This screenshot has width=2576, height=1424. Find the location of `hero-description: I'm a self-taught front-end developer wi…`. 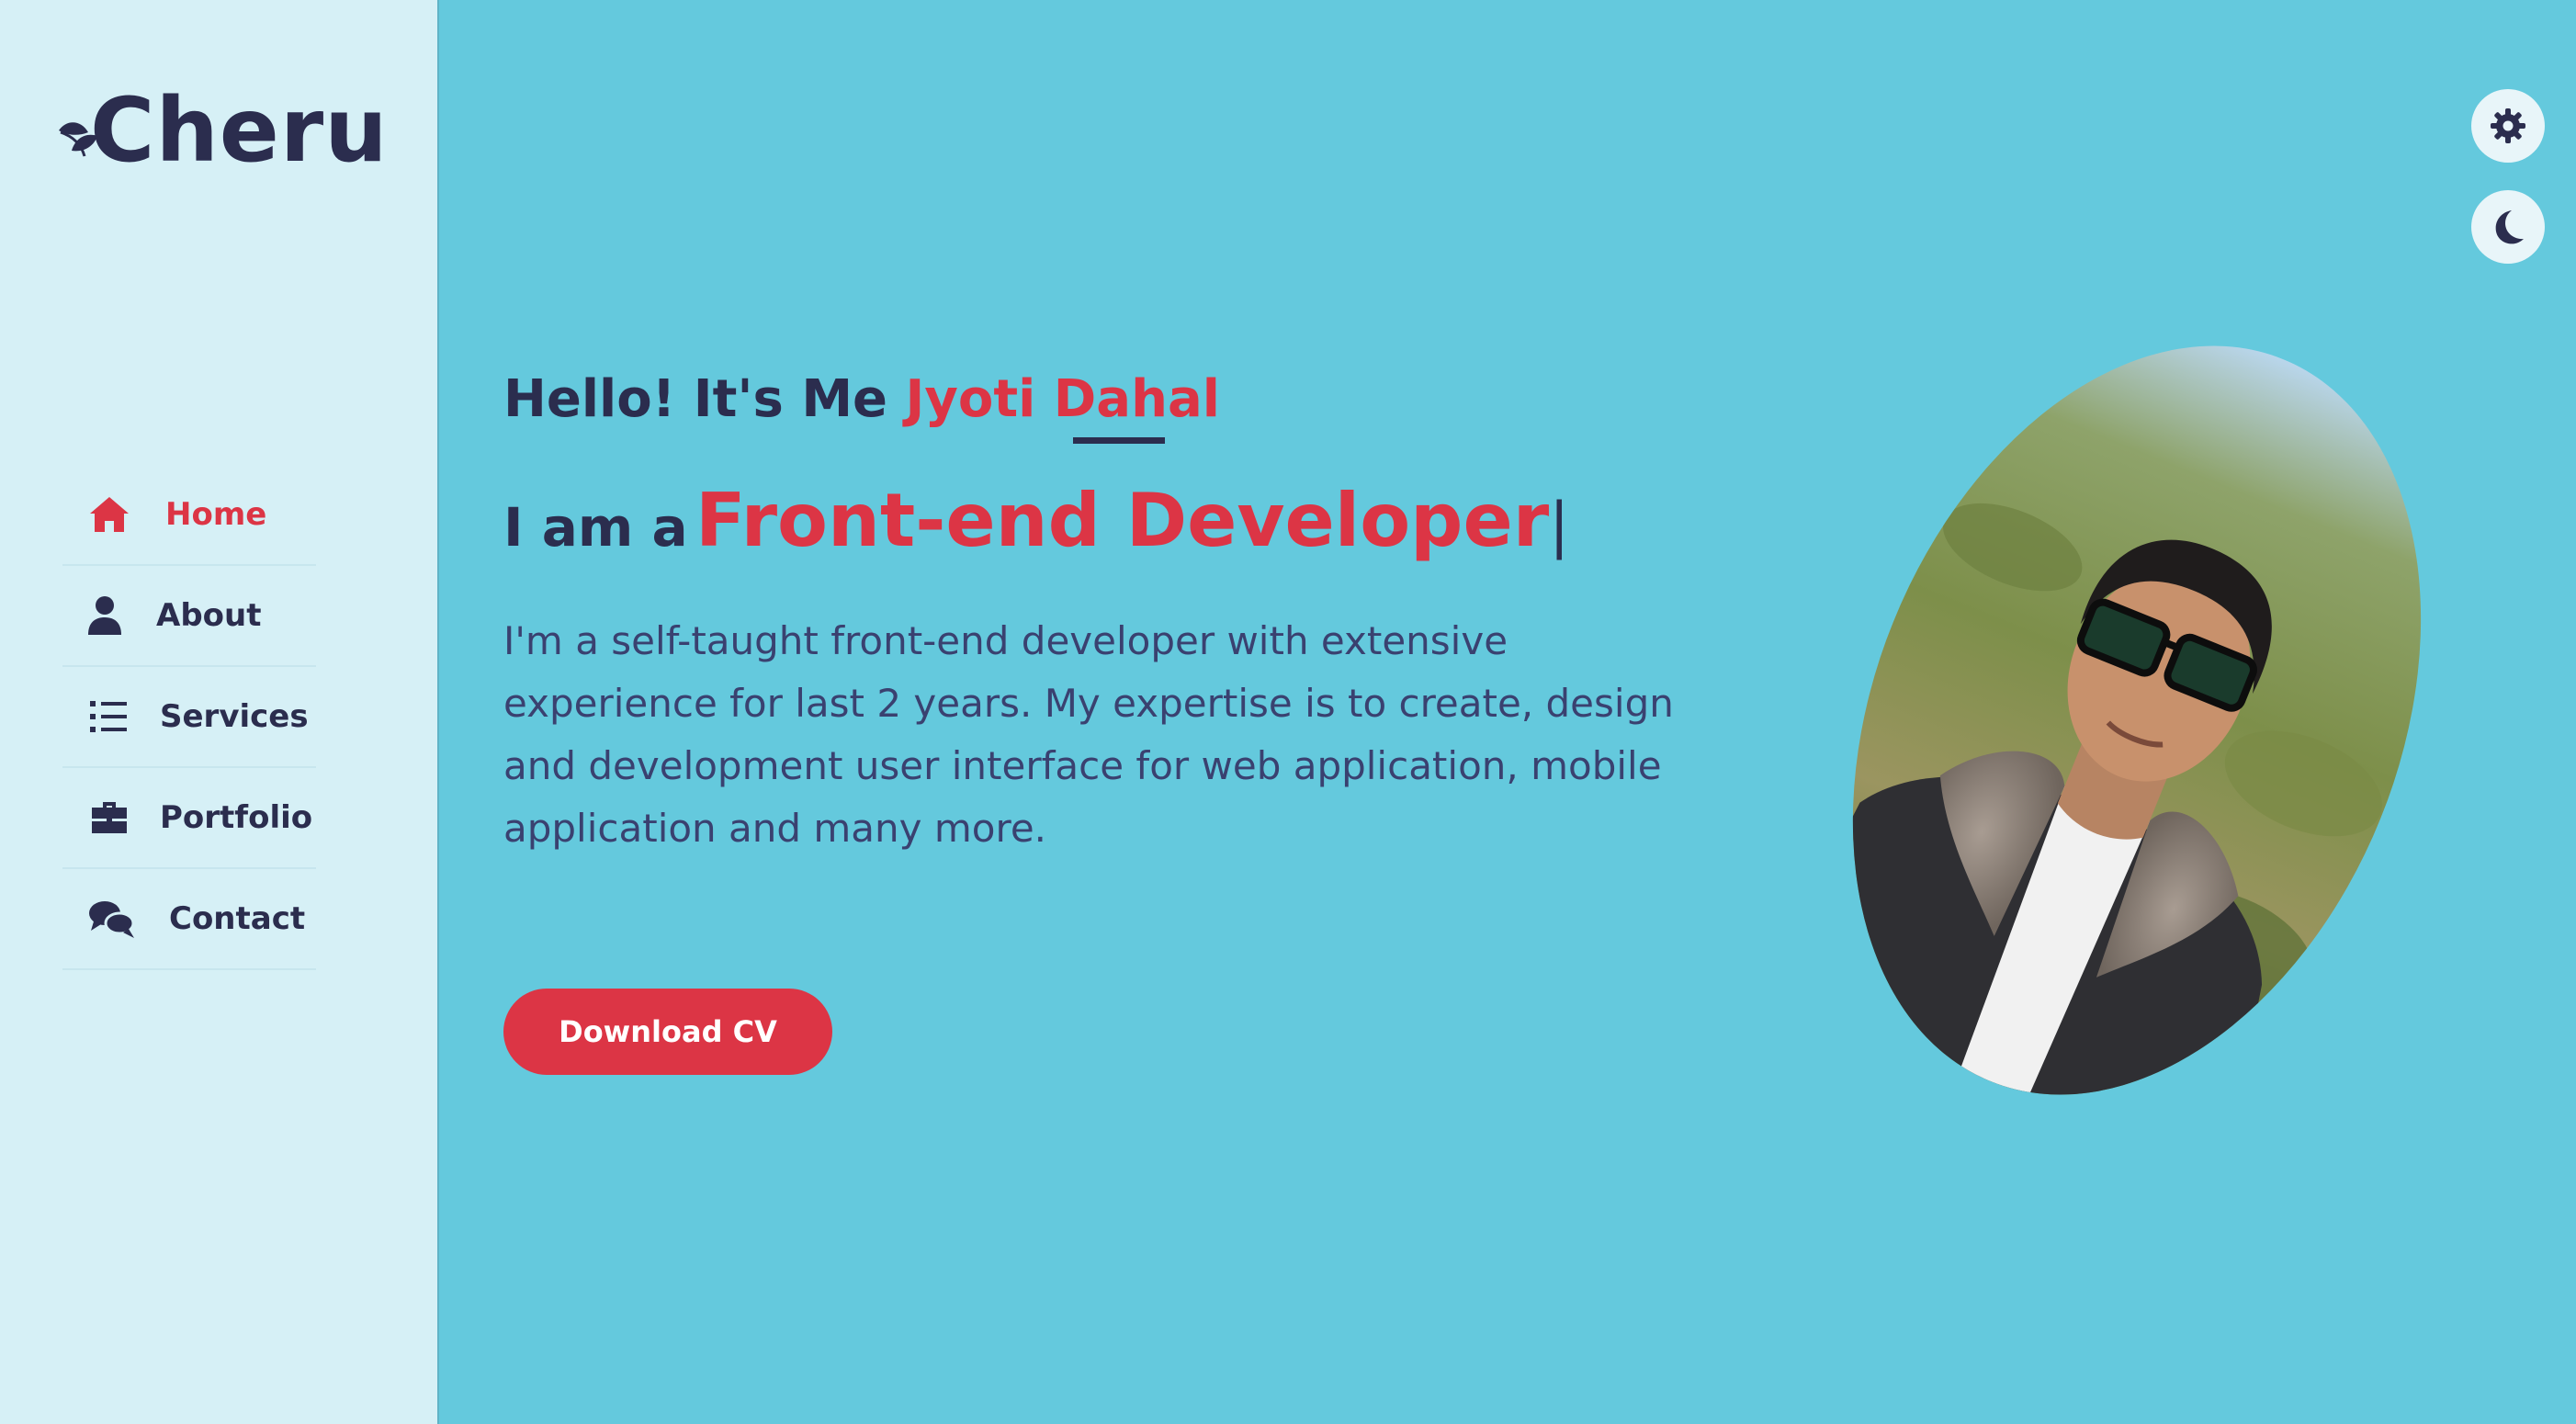

hero-description: I'm a self-taught front-end developer wi… is located at coordinates (1088, 734).